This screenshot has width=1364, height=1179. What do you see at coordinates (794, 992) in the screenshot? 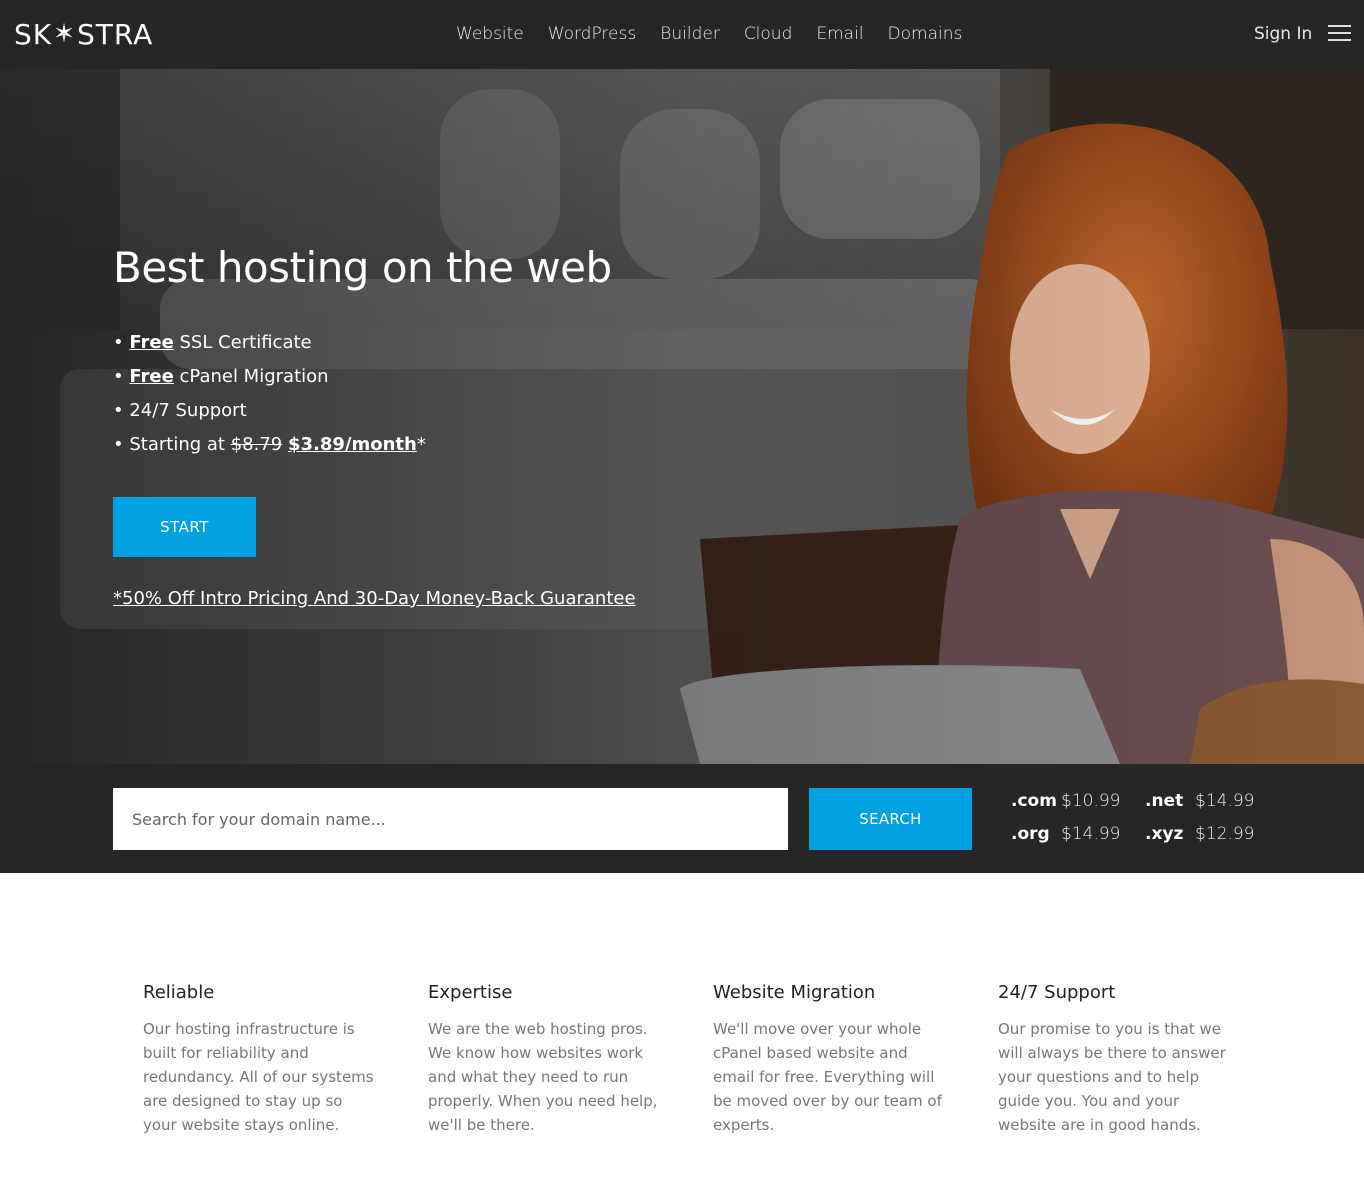
I see `feature-title: Website Migration` at bounding box center [794, 992].